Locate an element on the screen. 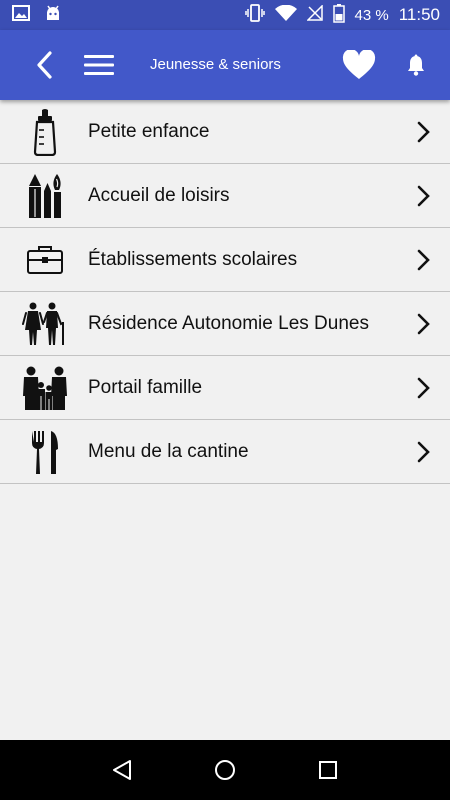  list-item-accueil-loisirs: Accueil de loisirs is located at coordinates (225, 196).